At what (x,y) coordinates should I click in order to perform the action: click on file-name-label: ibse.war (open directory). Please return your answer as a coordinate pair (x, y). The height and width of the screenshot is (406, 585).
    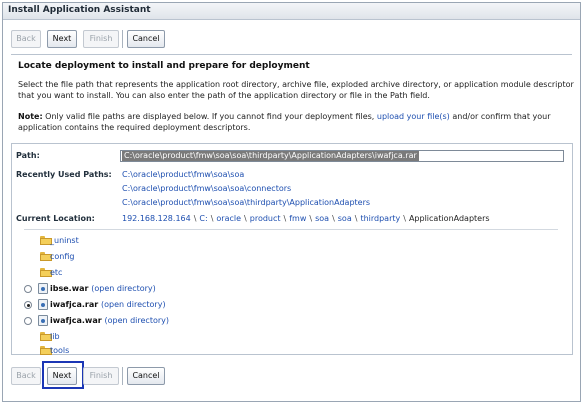
    Looking at the image, I should click on (103, 288).